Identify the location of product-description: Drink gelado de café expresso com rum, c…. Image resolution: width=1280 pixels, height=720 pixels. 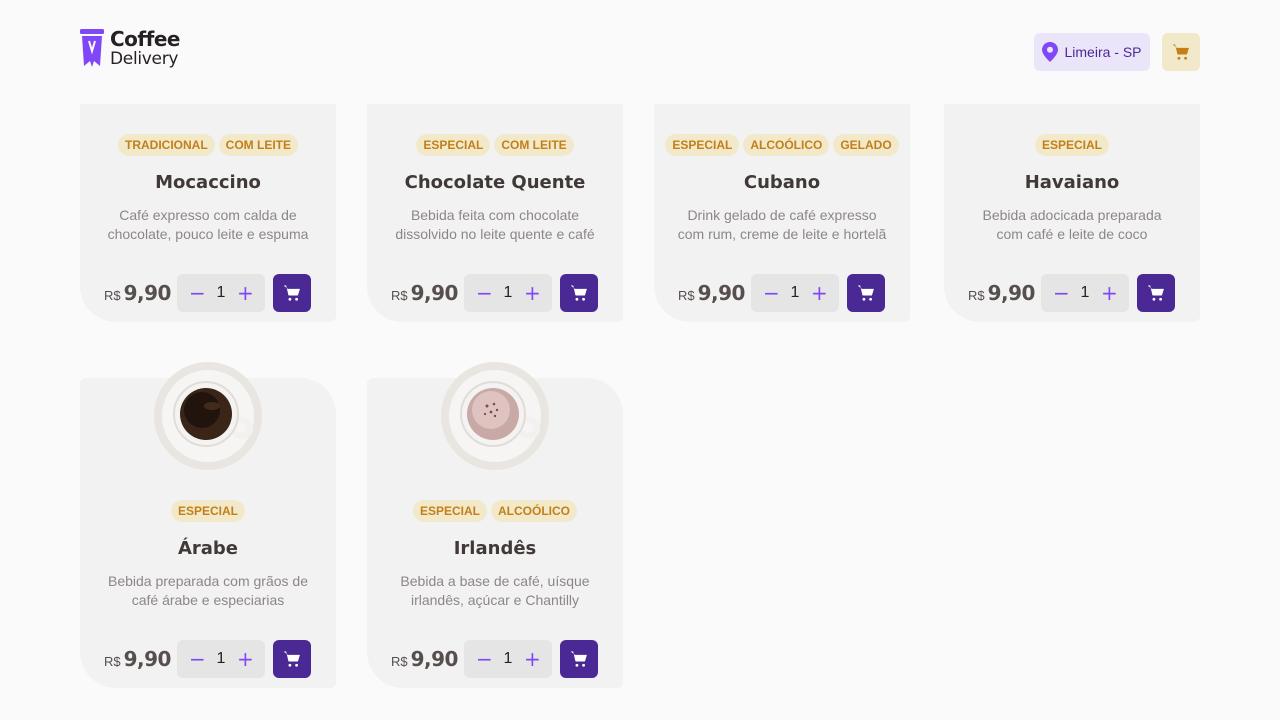
(782, 225).